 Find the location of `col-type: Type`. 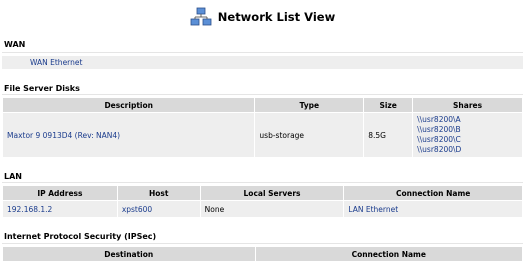

col-type: Type is located at coordinates (309, 105).